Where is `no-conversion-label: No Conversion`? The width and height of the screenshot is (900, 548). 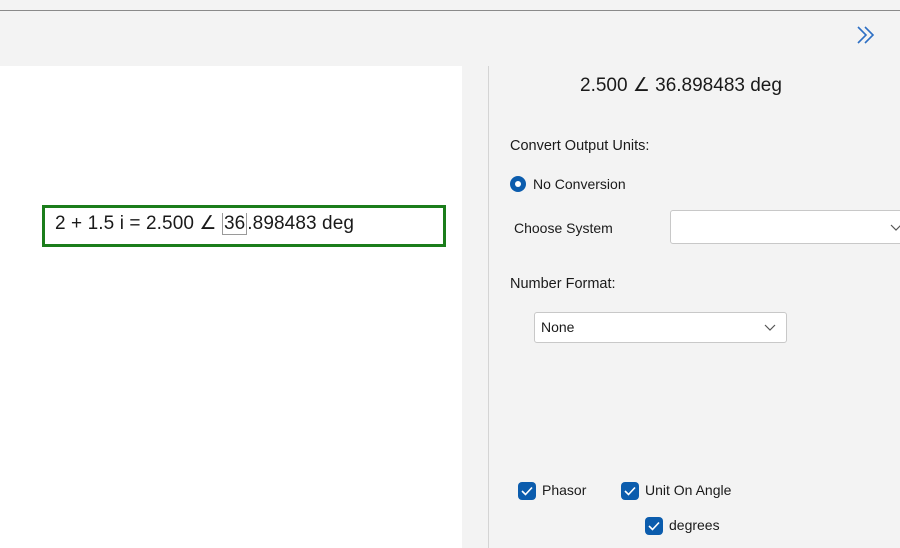 no-conversion-label: No Conversion is located at coordinates (579, 184).